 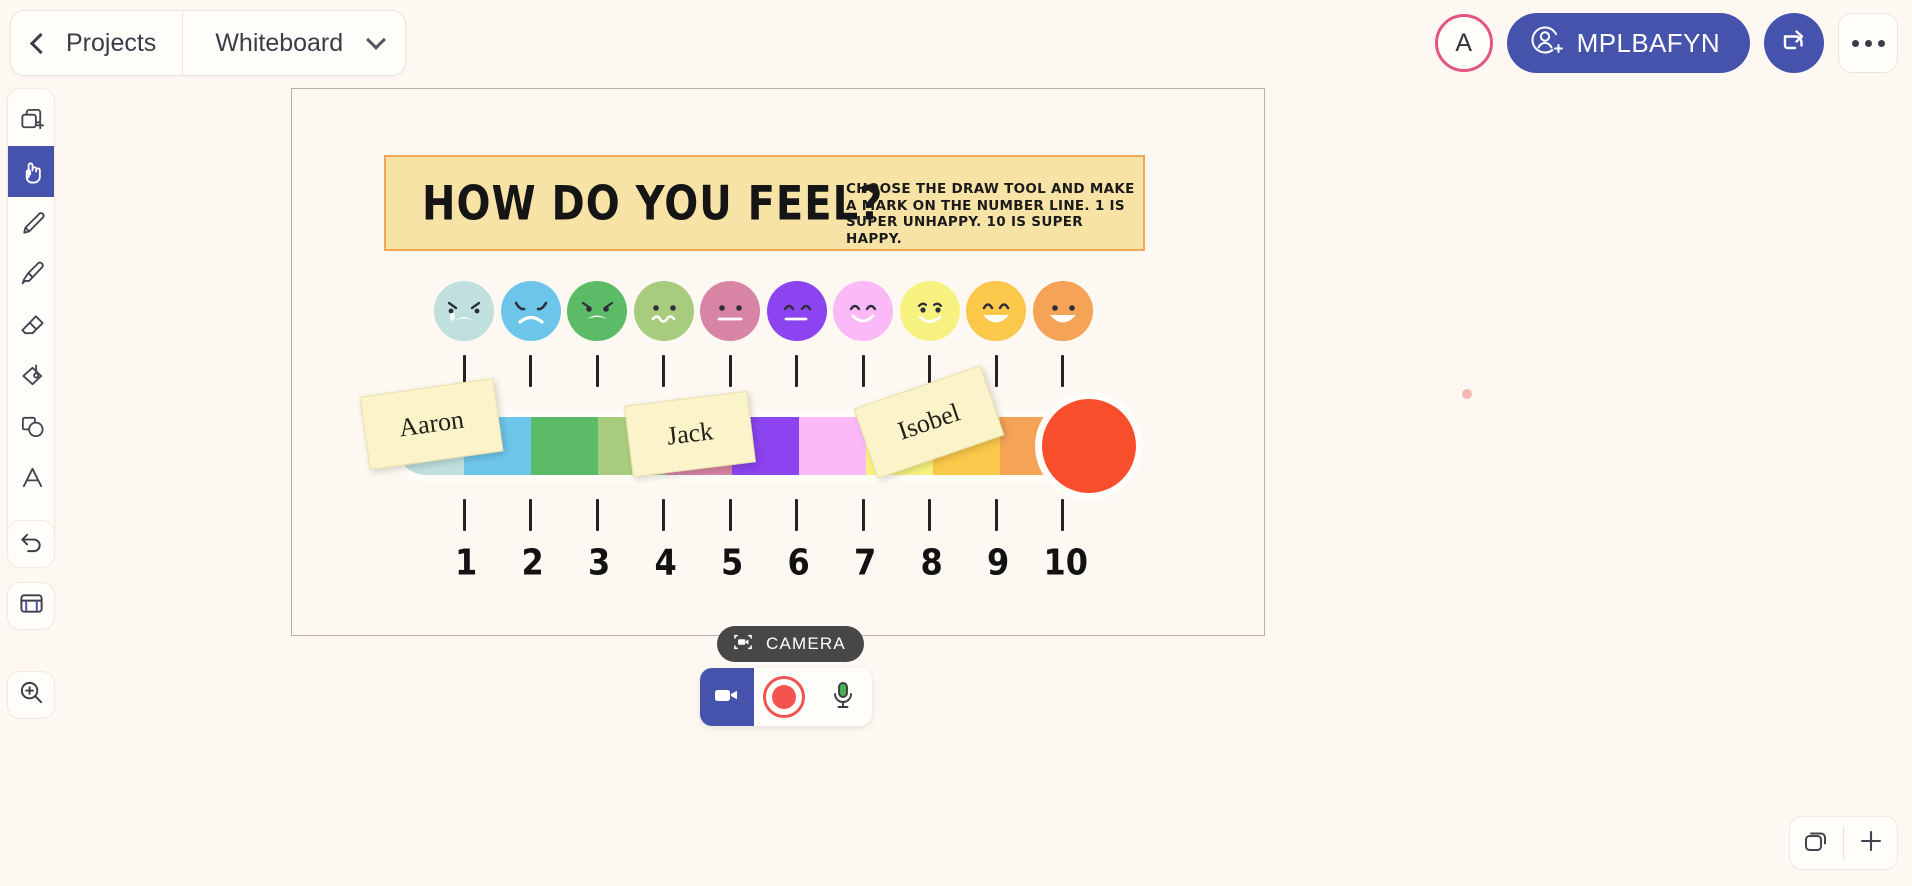 What do you see at coordinates (779, 516) in the screenshot?
I see `tick-row-bottom` at bounding box center [779, 516].